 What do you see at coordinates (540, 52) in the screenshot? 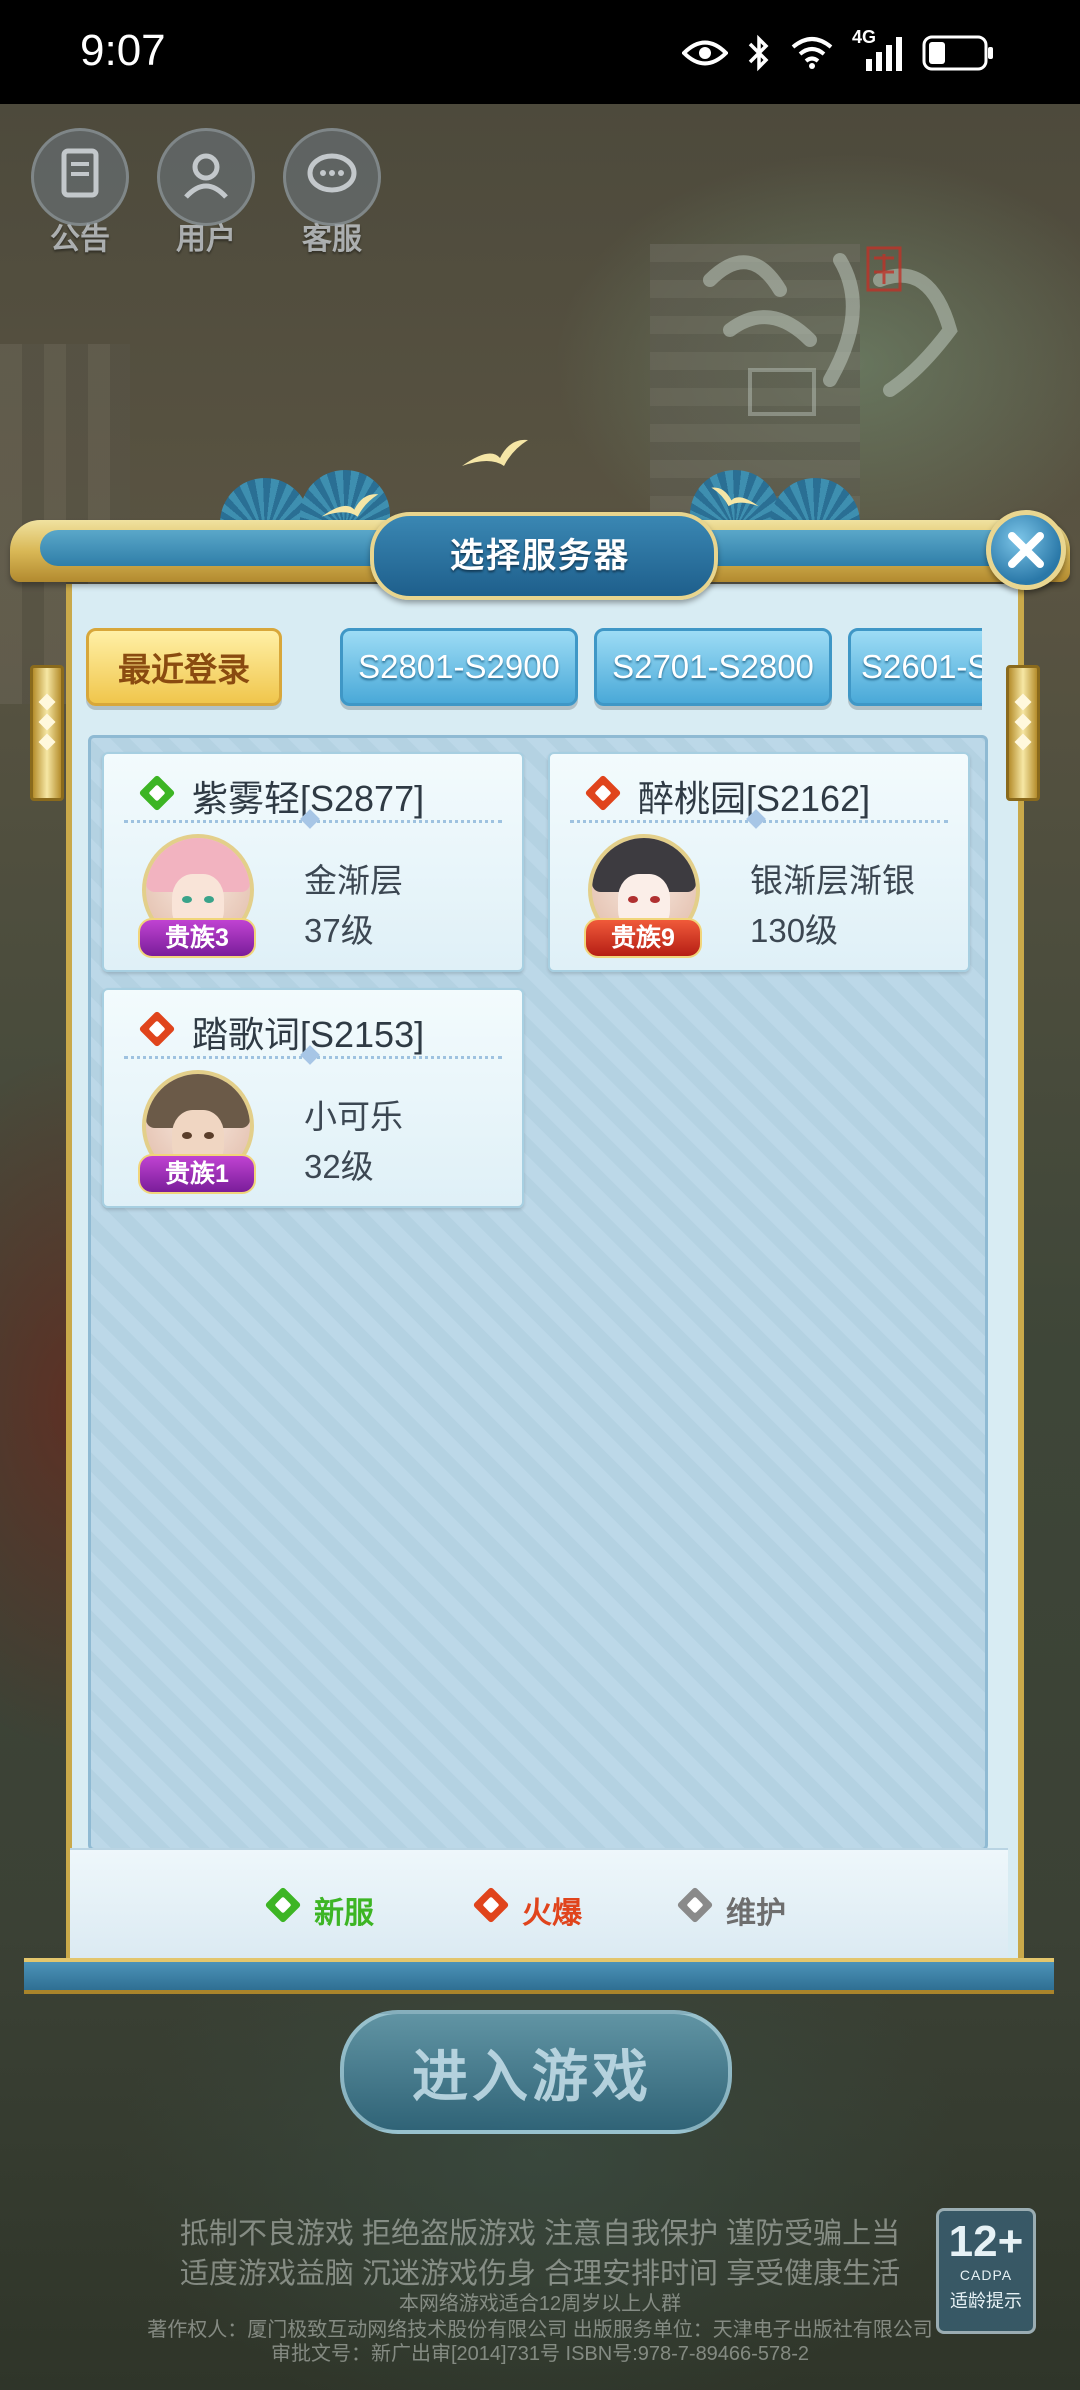
I see `status-bar: 9:07 4G` at bounding box center [540, 52].